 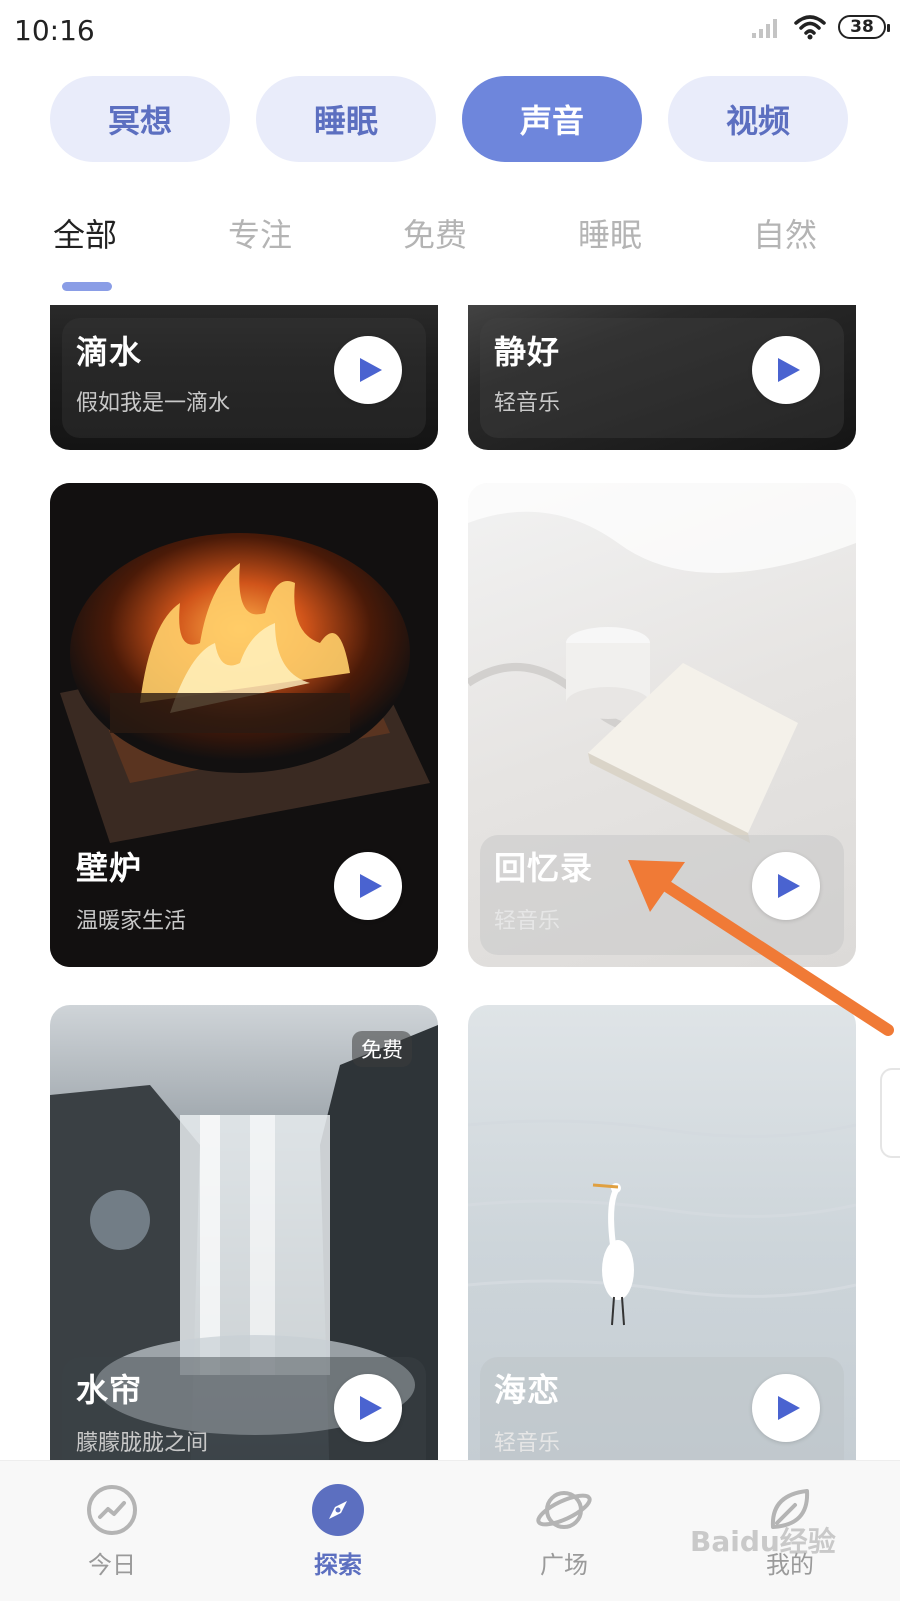 What do you see at coordinates (338, 1565) in the screenshot?
I see `nav-label: 探索` at bounding box center [338, 1565].